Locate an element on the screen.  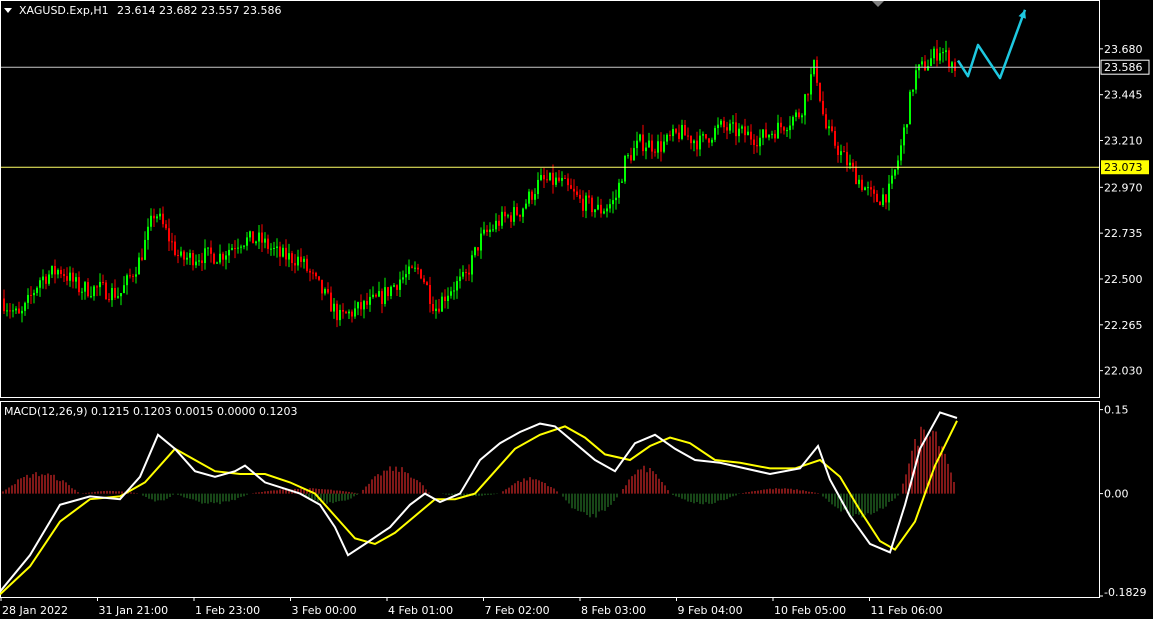
macd-histogram is located at coordinates (478, 472).